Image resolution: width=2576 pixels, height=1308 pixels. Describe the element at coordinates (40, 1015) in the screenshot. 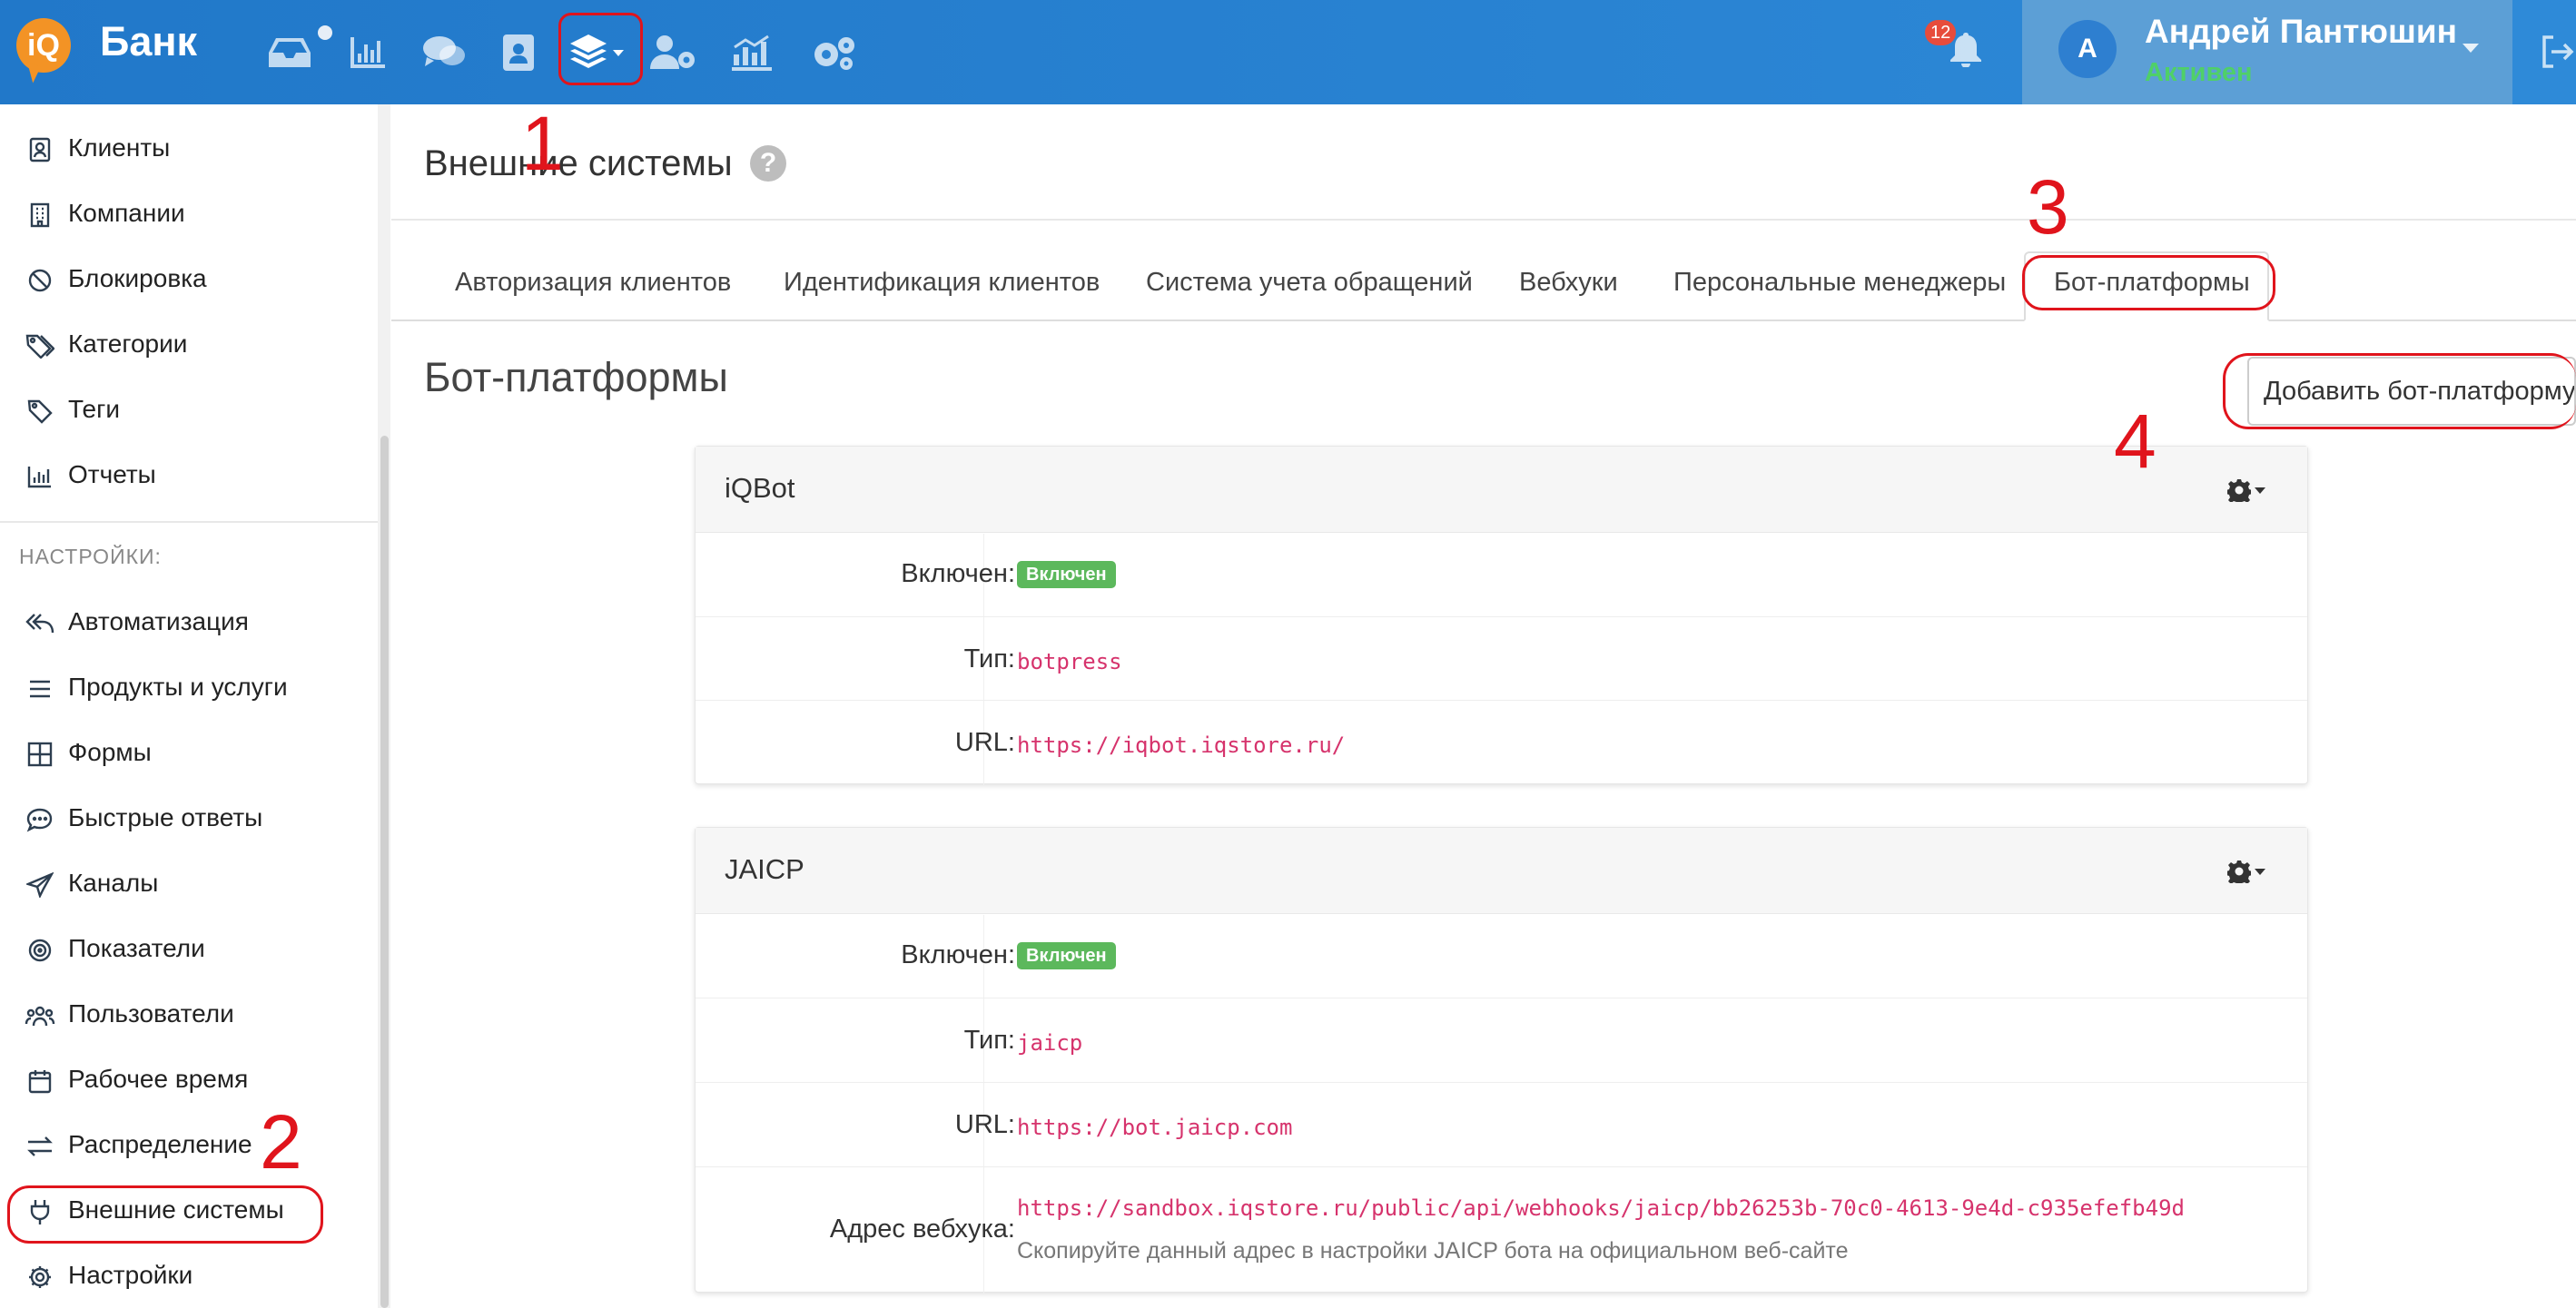

I see `users-icon` at that location.